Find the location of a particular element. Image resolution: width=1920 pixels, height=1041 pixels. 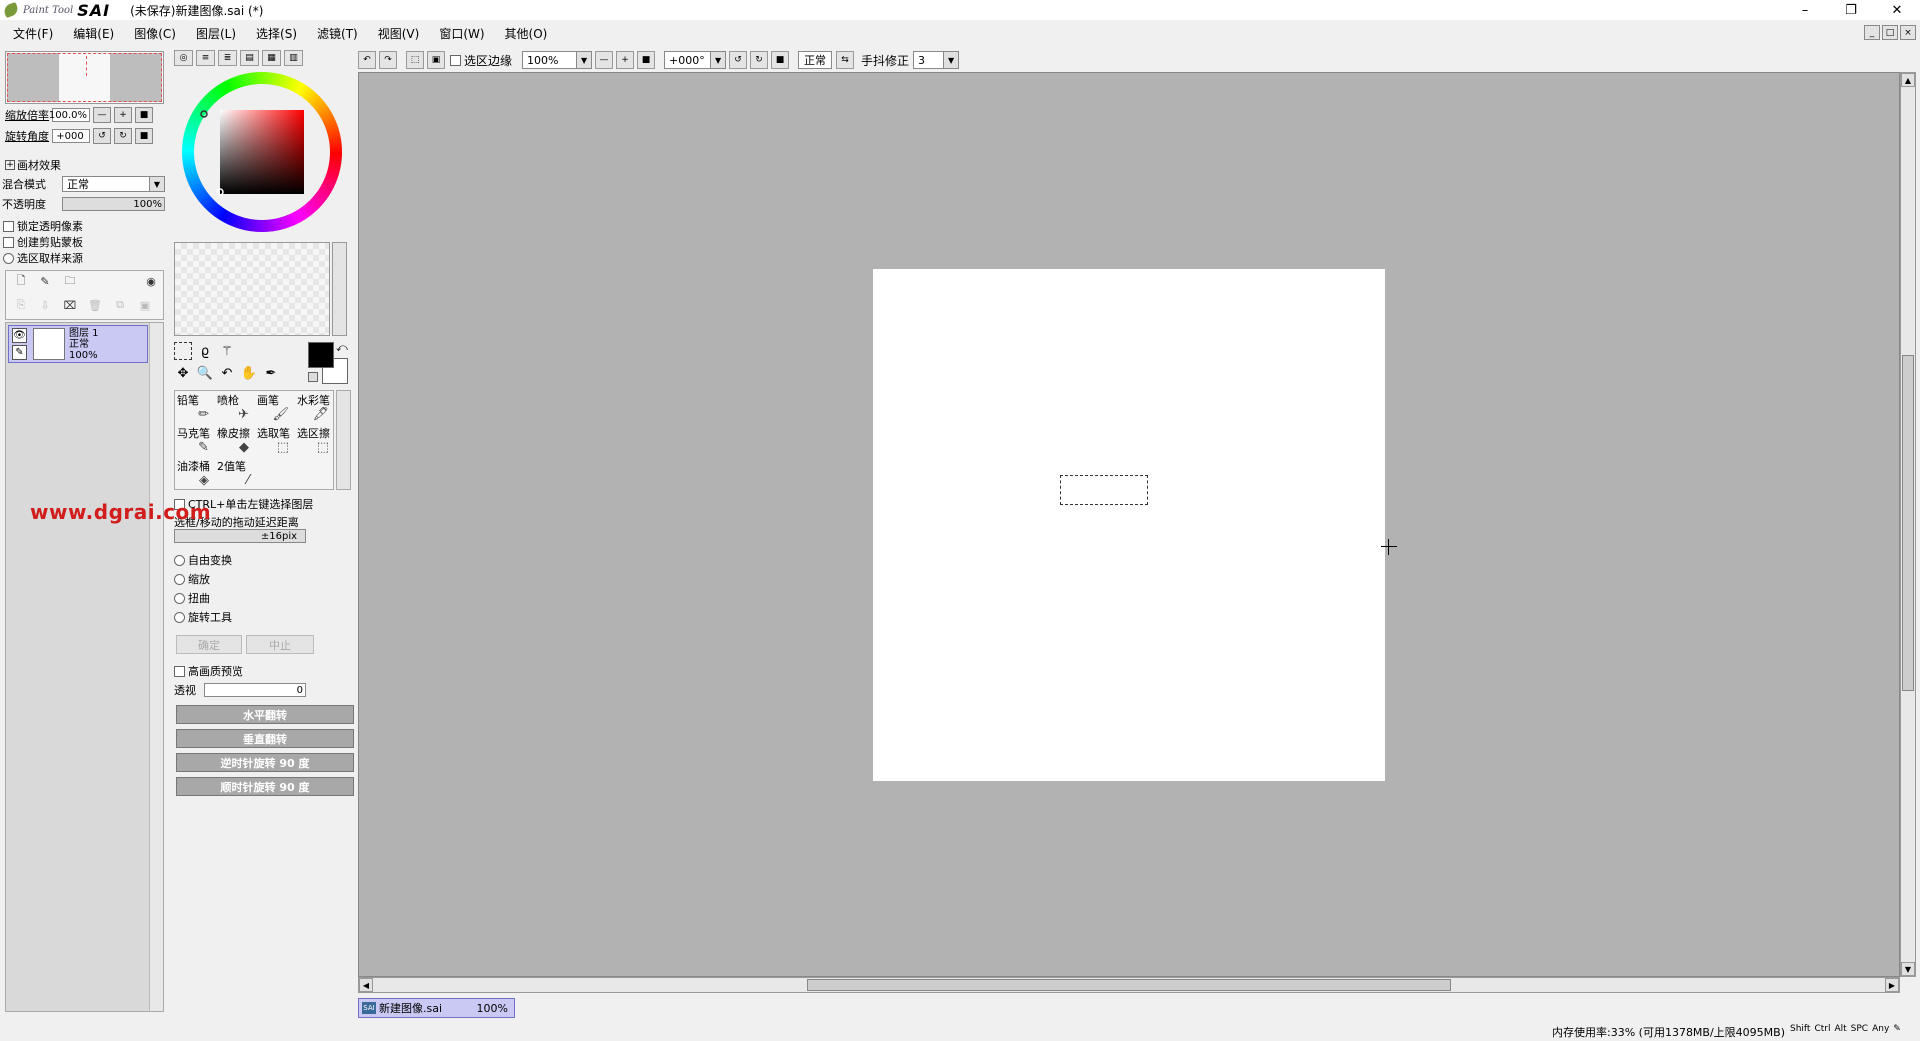

menu-layer: 图层(L) is located at coordinates (216, 33).